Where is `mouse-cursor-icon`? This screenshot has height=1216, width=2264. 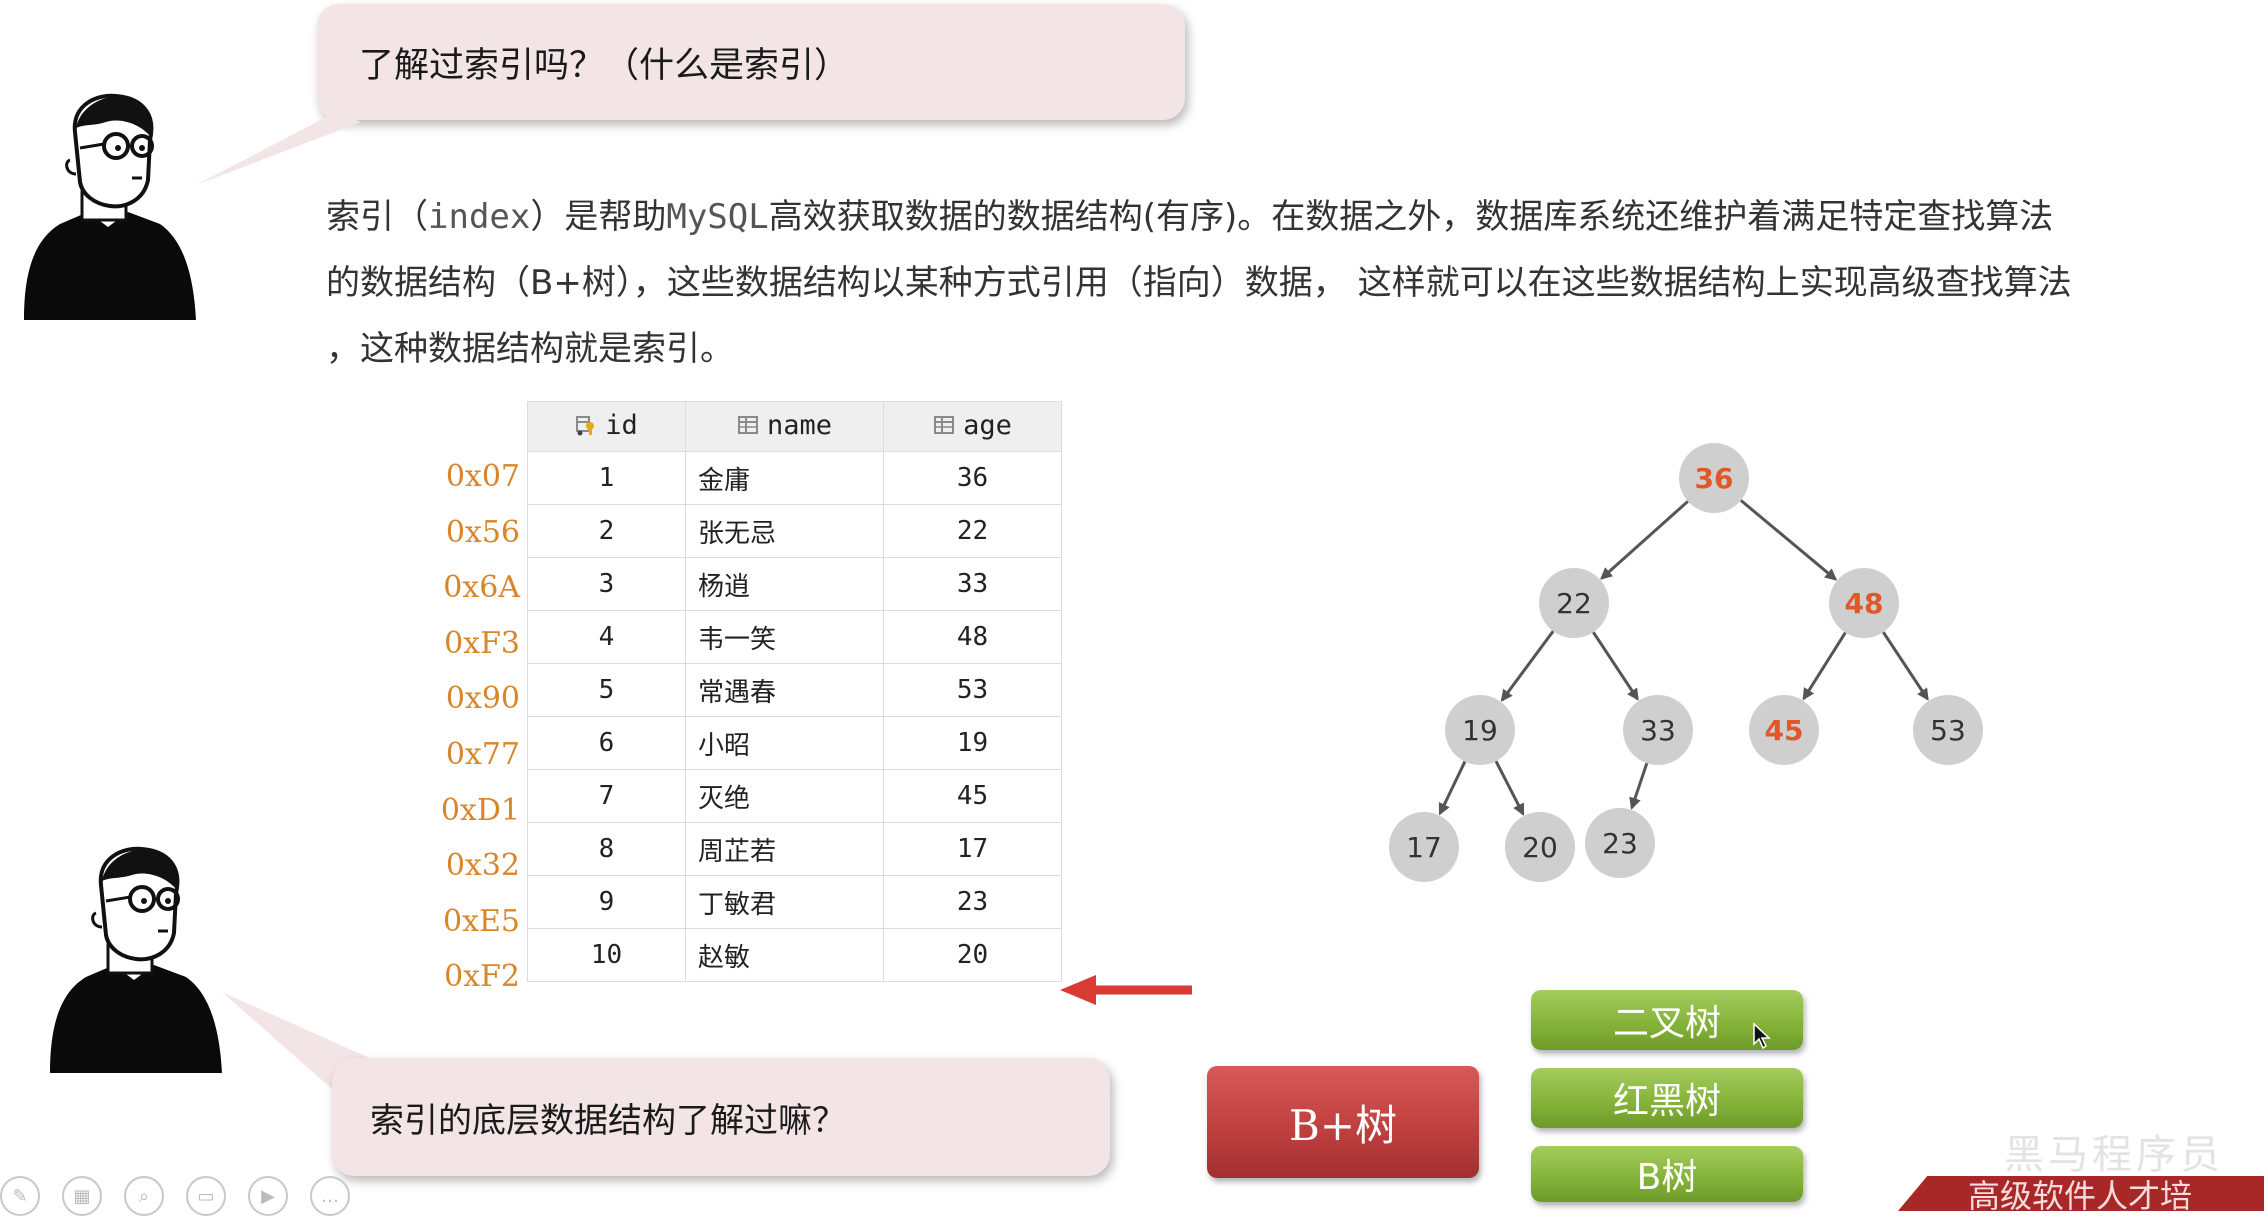 mouse-cursor-icon is located at coordinates (1762, 1036).